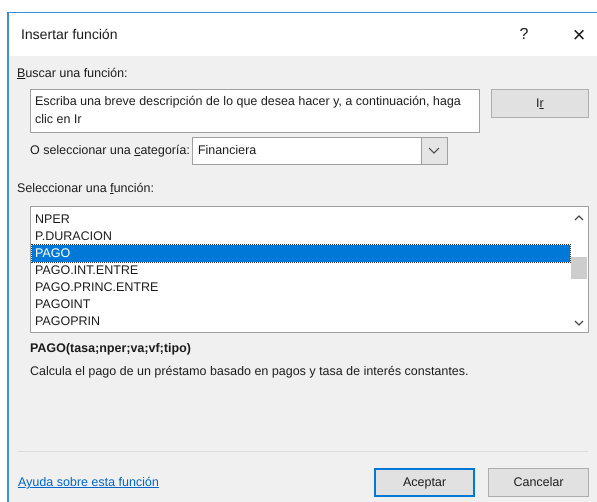  I want to click on dialog-button: Aceptar, so click(424, 482).